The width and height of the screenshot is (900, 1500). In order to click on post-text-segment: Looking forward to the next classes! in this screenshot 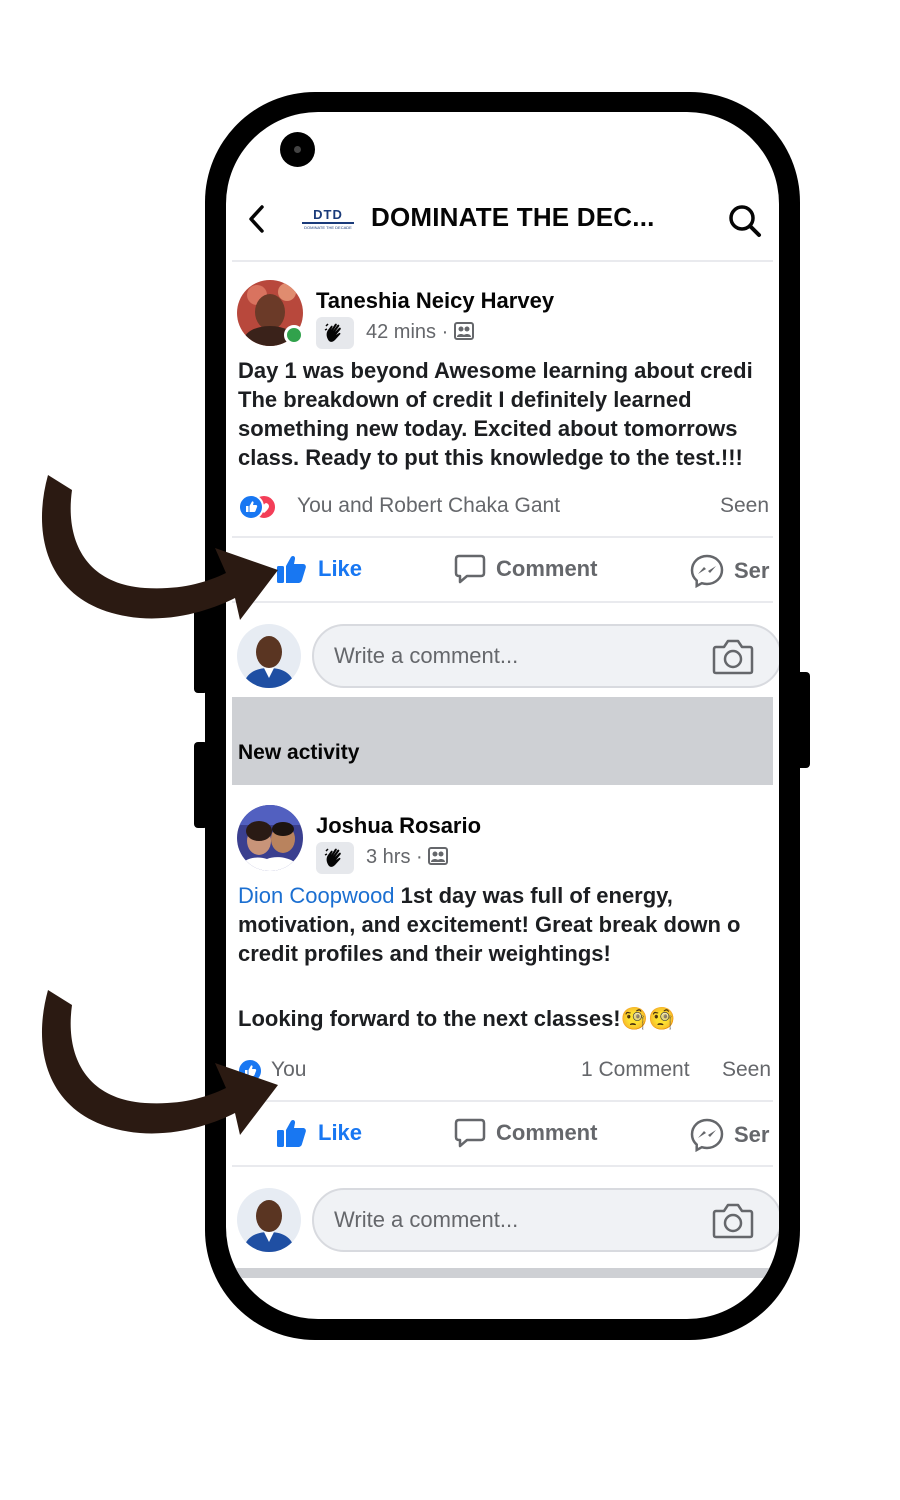, I will do `click(429, 1018)`.